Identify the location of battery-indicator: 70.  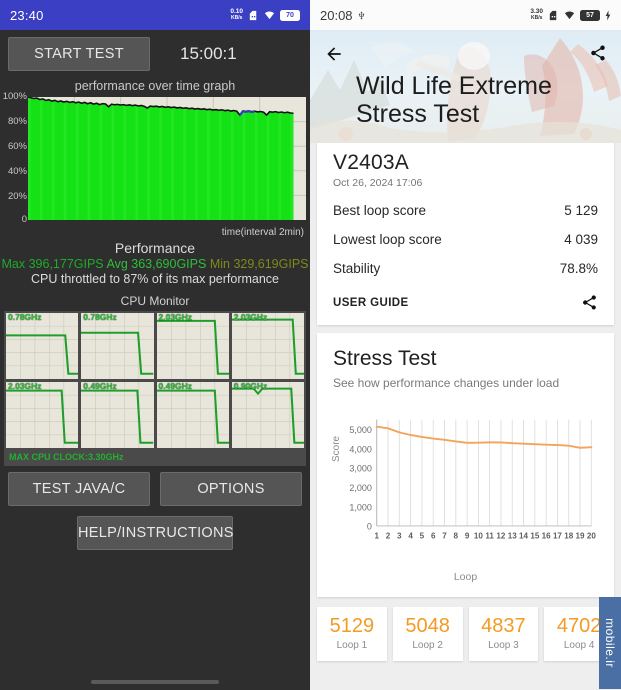
(290, 15).